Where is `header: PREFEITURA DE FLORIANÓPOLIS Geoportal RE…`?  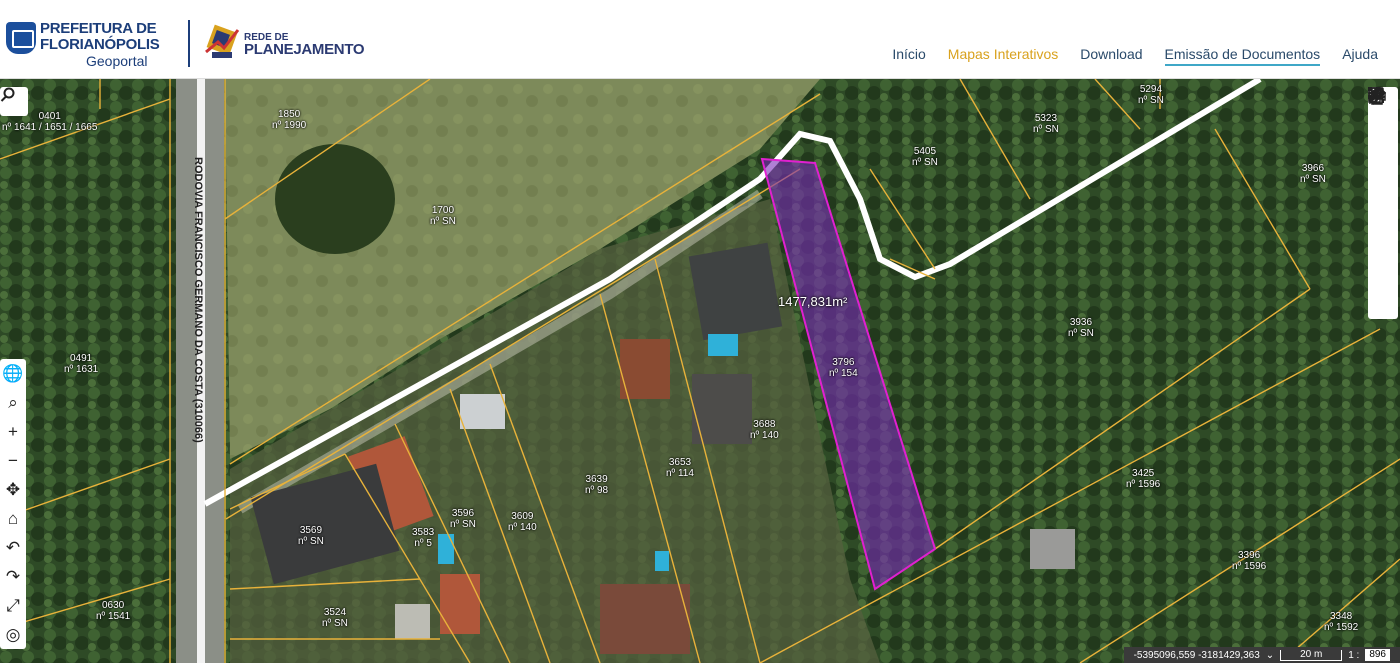
header: PREFEITURA DE FLORIANÓPOLIS Geoportal RE… is located at coordinates (700, 39).